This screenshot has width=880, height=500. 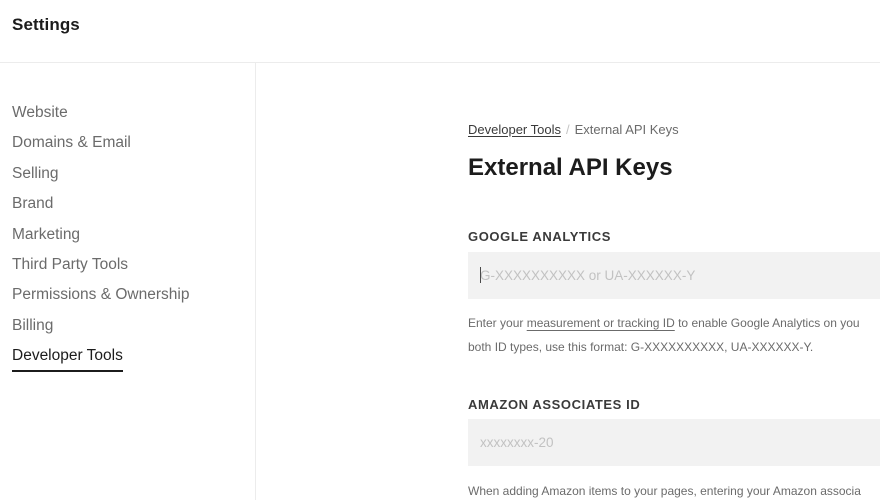 I want to click on measurement-tracking-id-link: measurement or tracking ID, so click(x=601, y=323).